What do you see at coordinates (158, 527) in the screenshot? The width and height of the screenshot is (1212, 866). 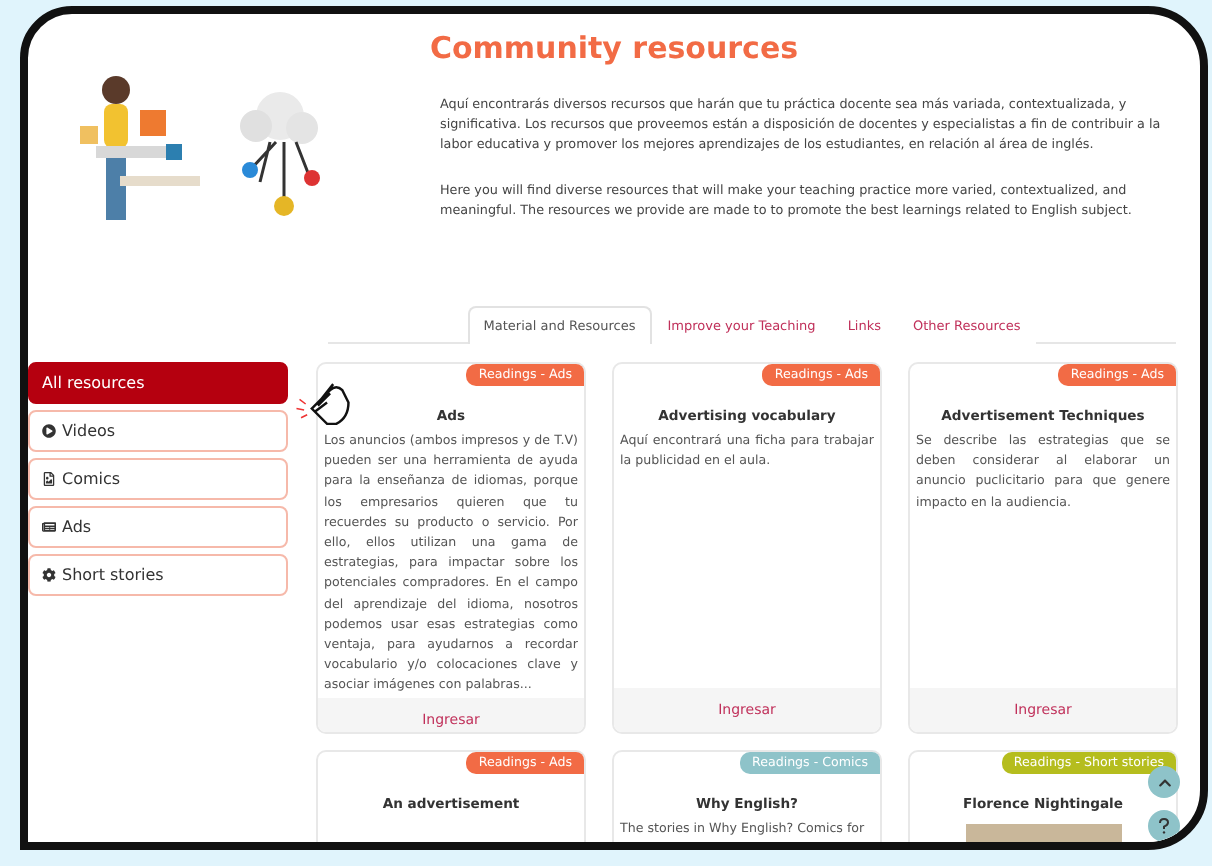 I see `sidebar-item: Ads` at bounding box center [158, 527].